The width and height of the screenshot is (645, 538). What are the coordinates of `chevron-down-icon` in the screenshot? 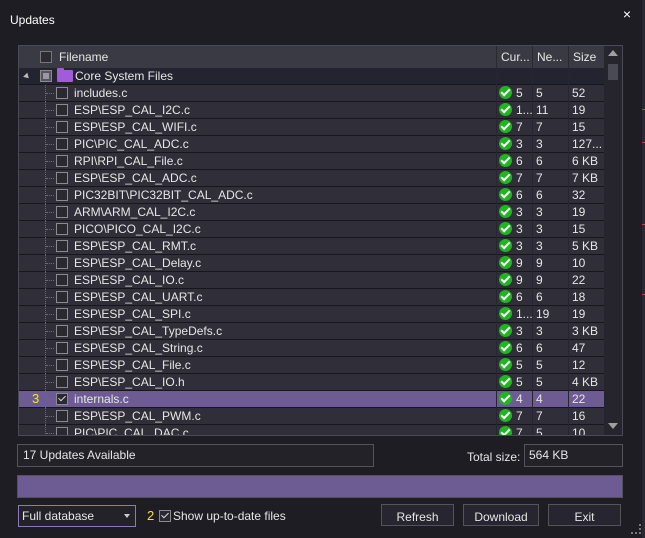 It's located at (127, 516).